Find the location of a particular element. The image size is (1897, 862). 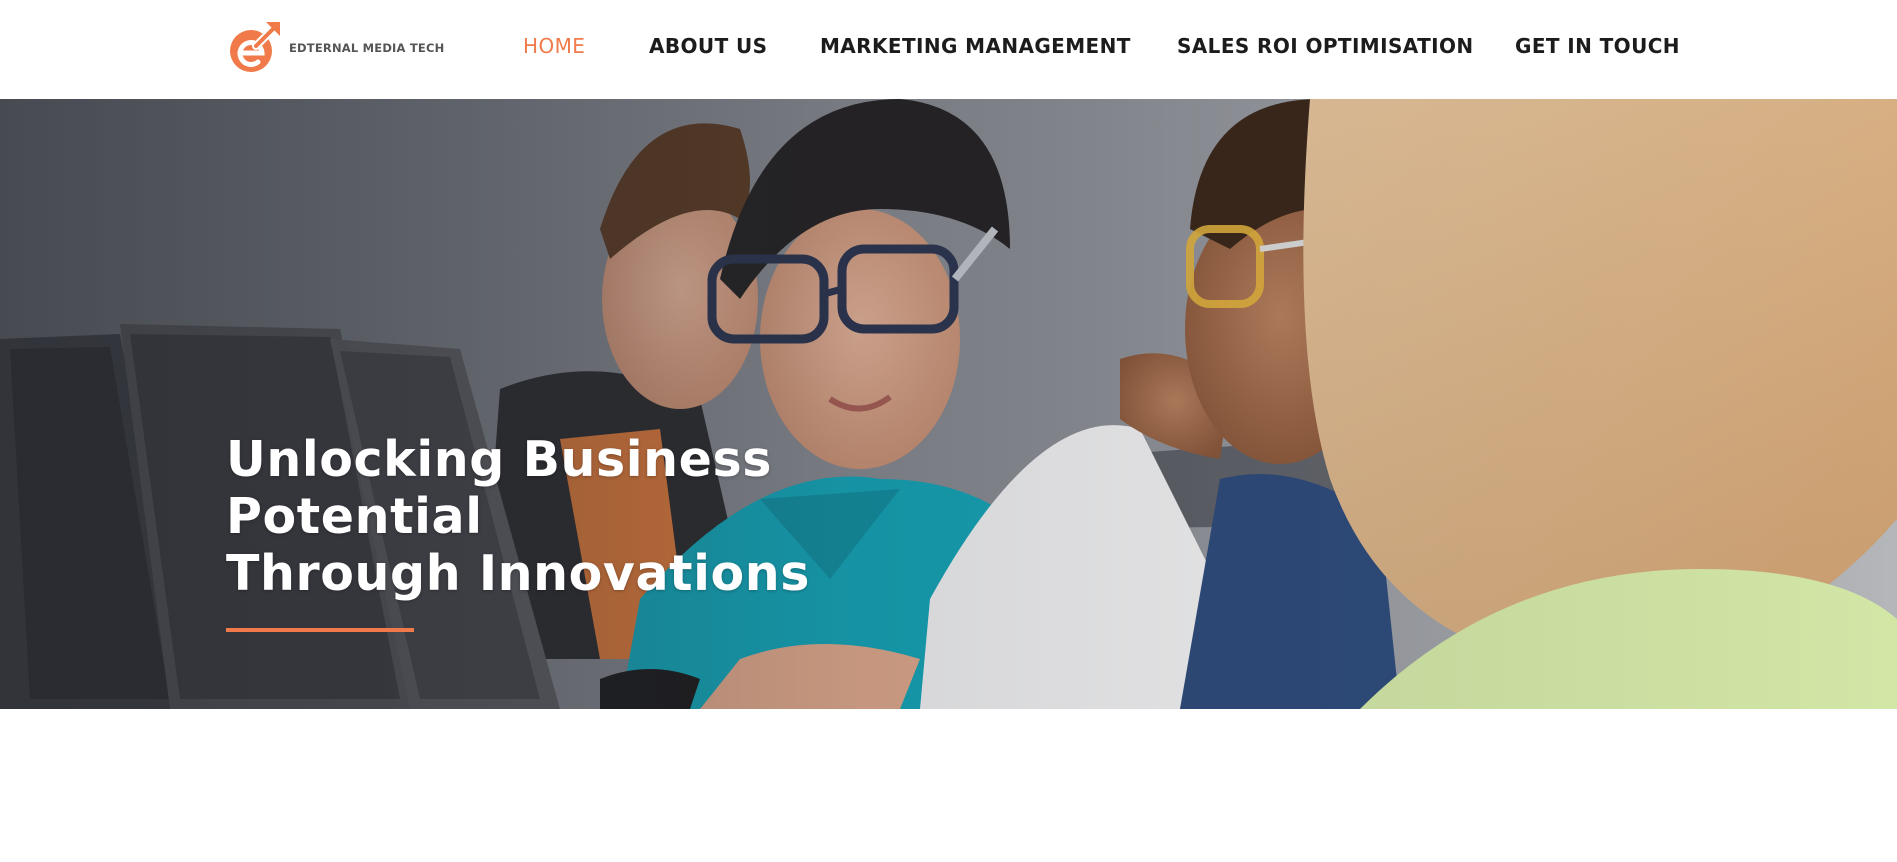

nav-about-us: ABOUT US is located at coordinates (708, 46).